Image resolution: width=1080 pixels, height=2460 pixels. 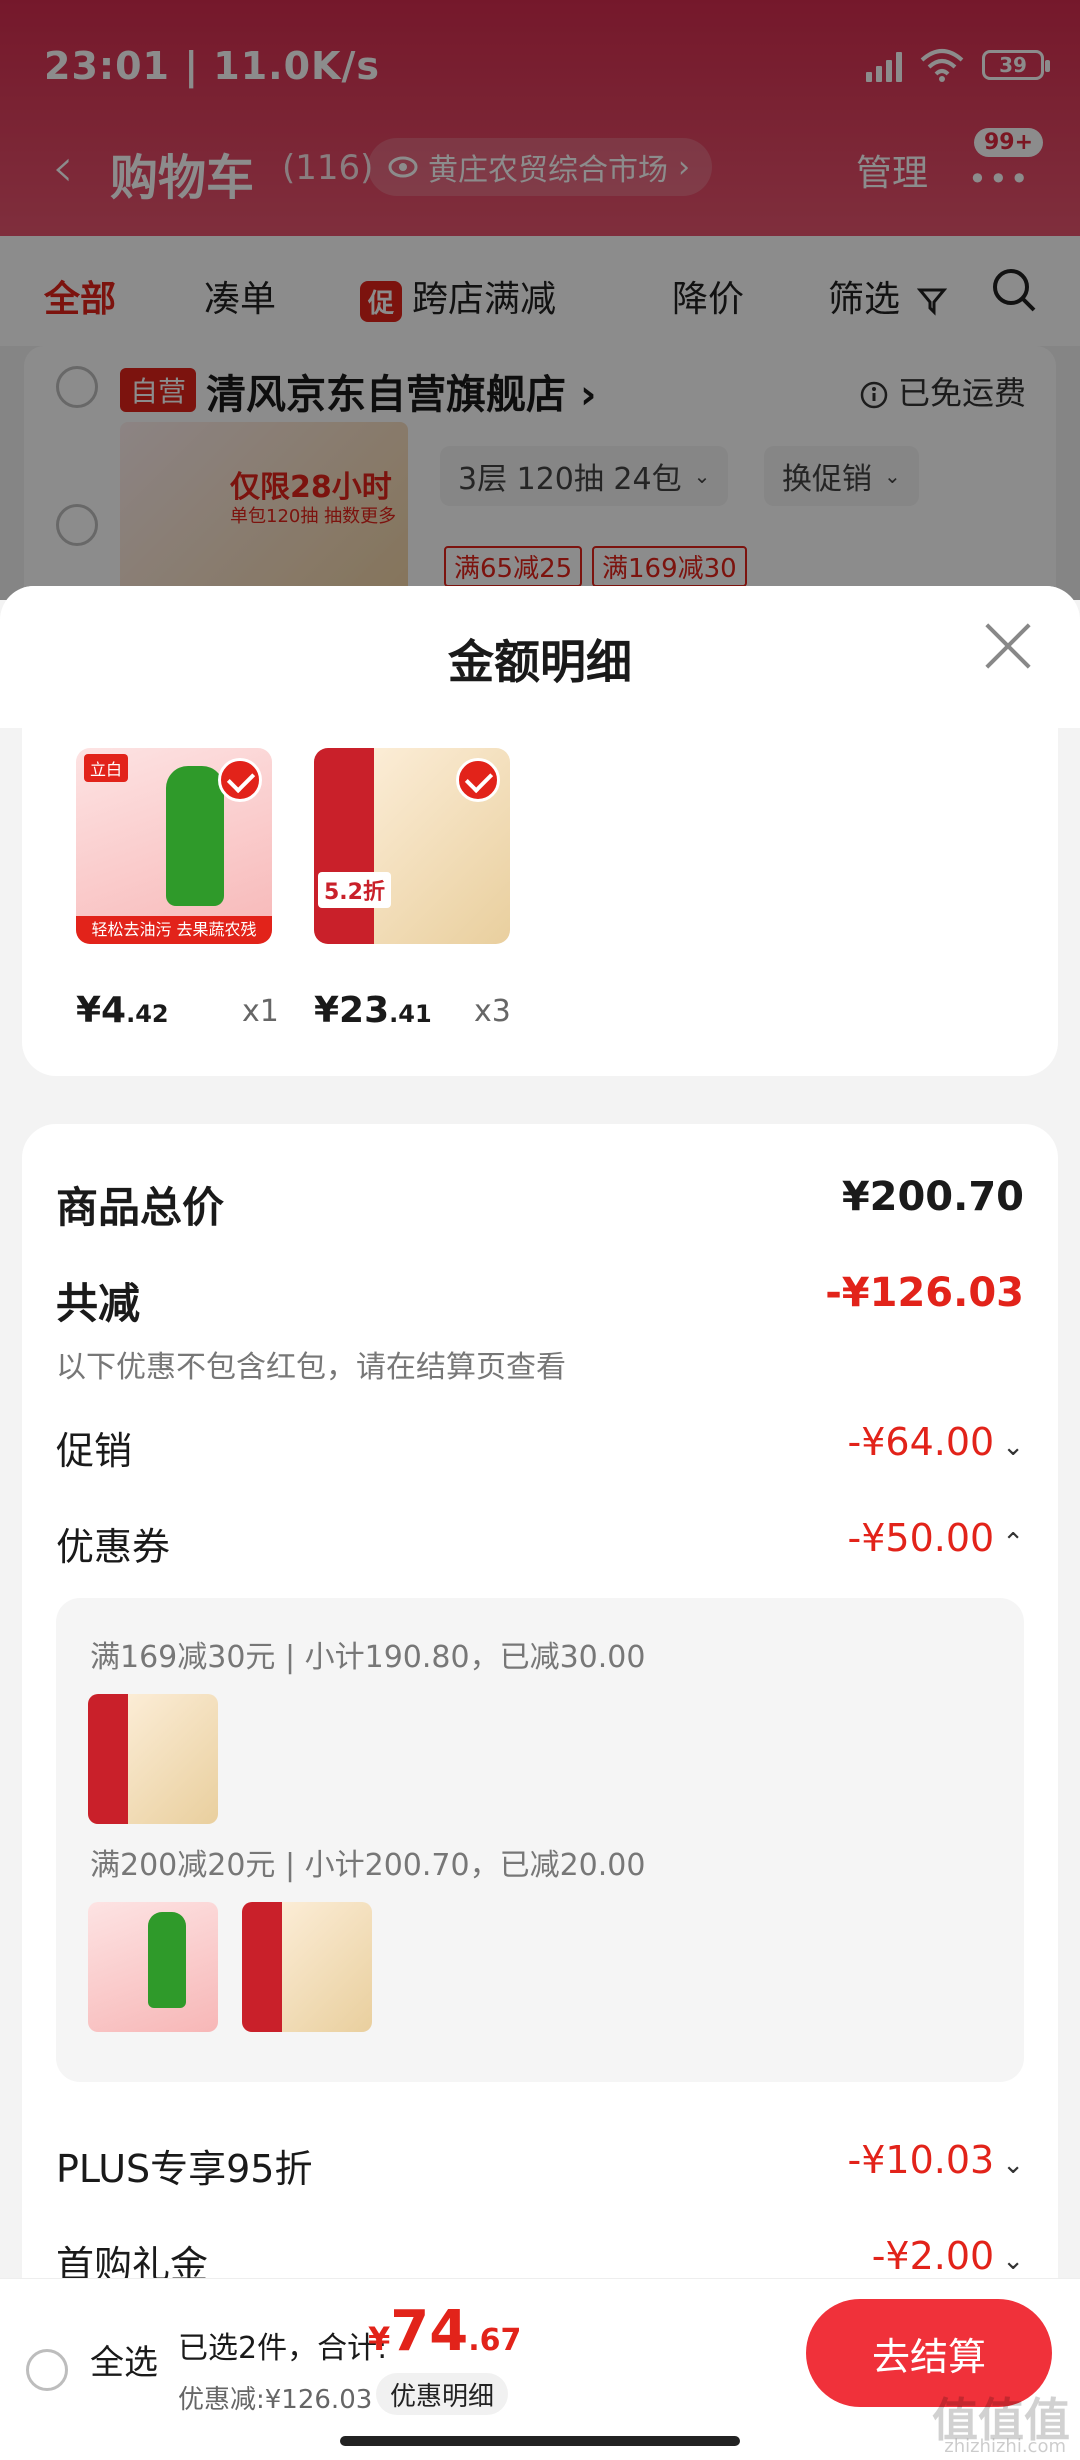 I want to click on select-all-label: 全选, so click(x=124, y=2359).